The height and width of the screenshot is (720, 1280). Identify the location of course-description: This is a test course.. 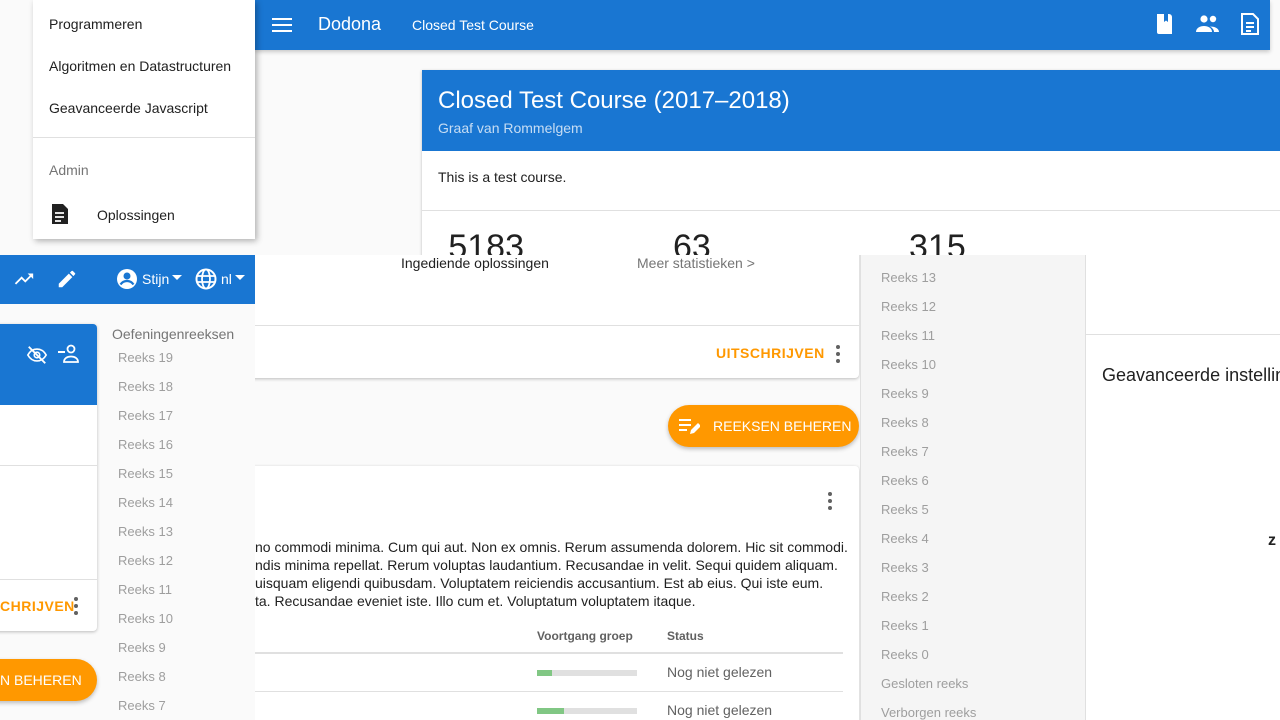
(502, 177).